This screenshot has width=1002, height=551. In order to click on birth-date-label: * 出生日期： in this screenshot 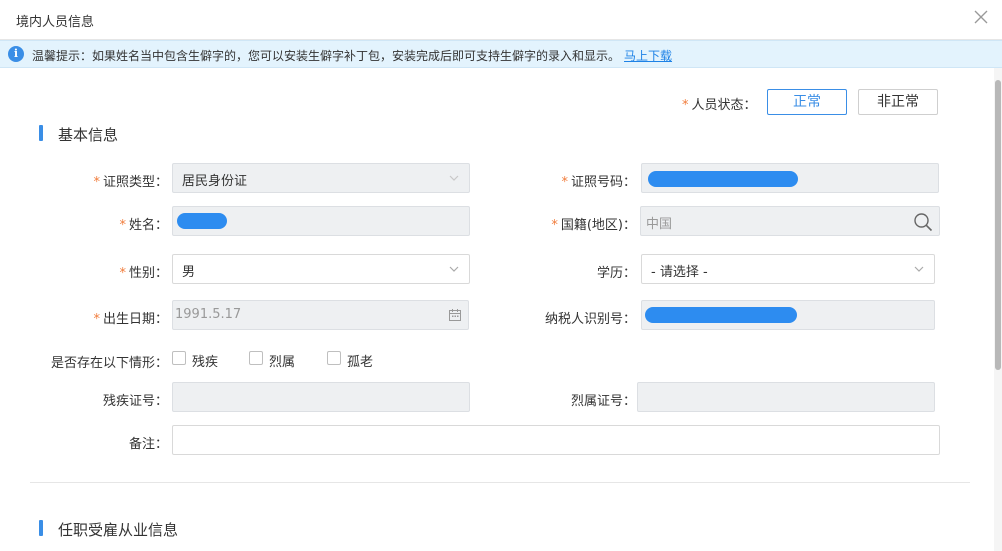, I will do `click(104, 317)`.